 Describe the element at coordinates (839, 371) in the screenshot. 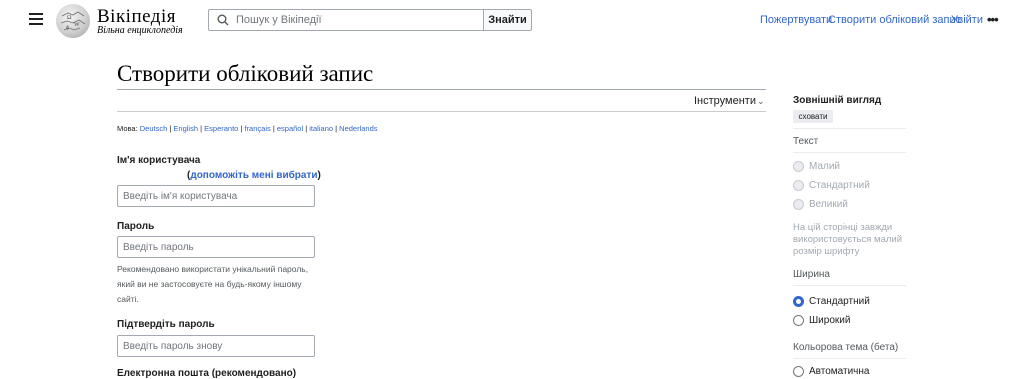

I see `radio-label-color-auto: Автоматична` at that location.